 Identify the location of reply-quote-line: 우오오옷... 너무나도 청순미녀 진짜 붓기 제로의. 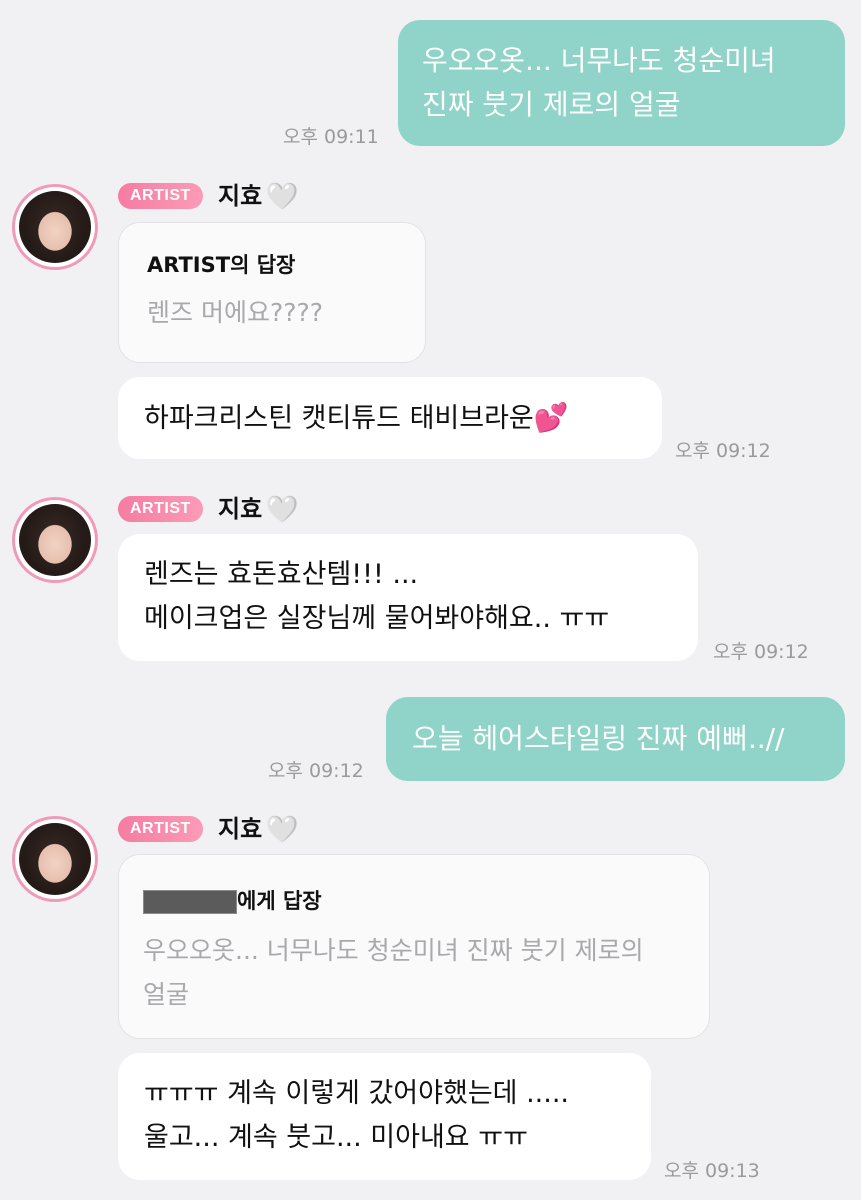
(393, 950).